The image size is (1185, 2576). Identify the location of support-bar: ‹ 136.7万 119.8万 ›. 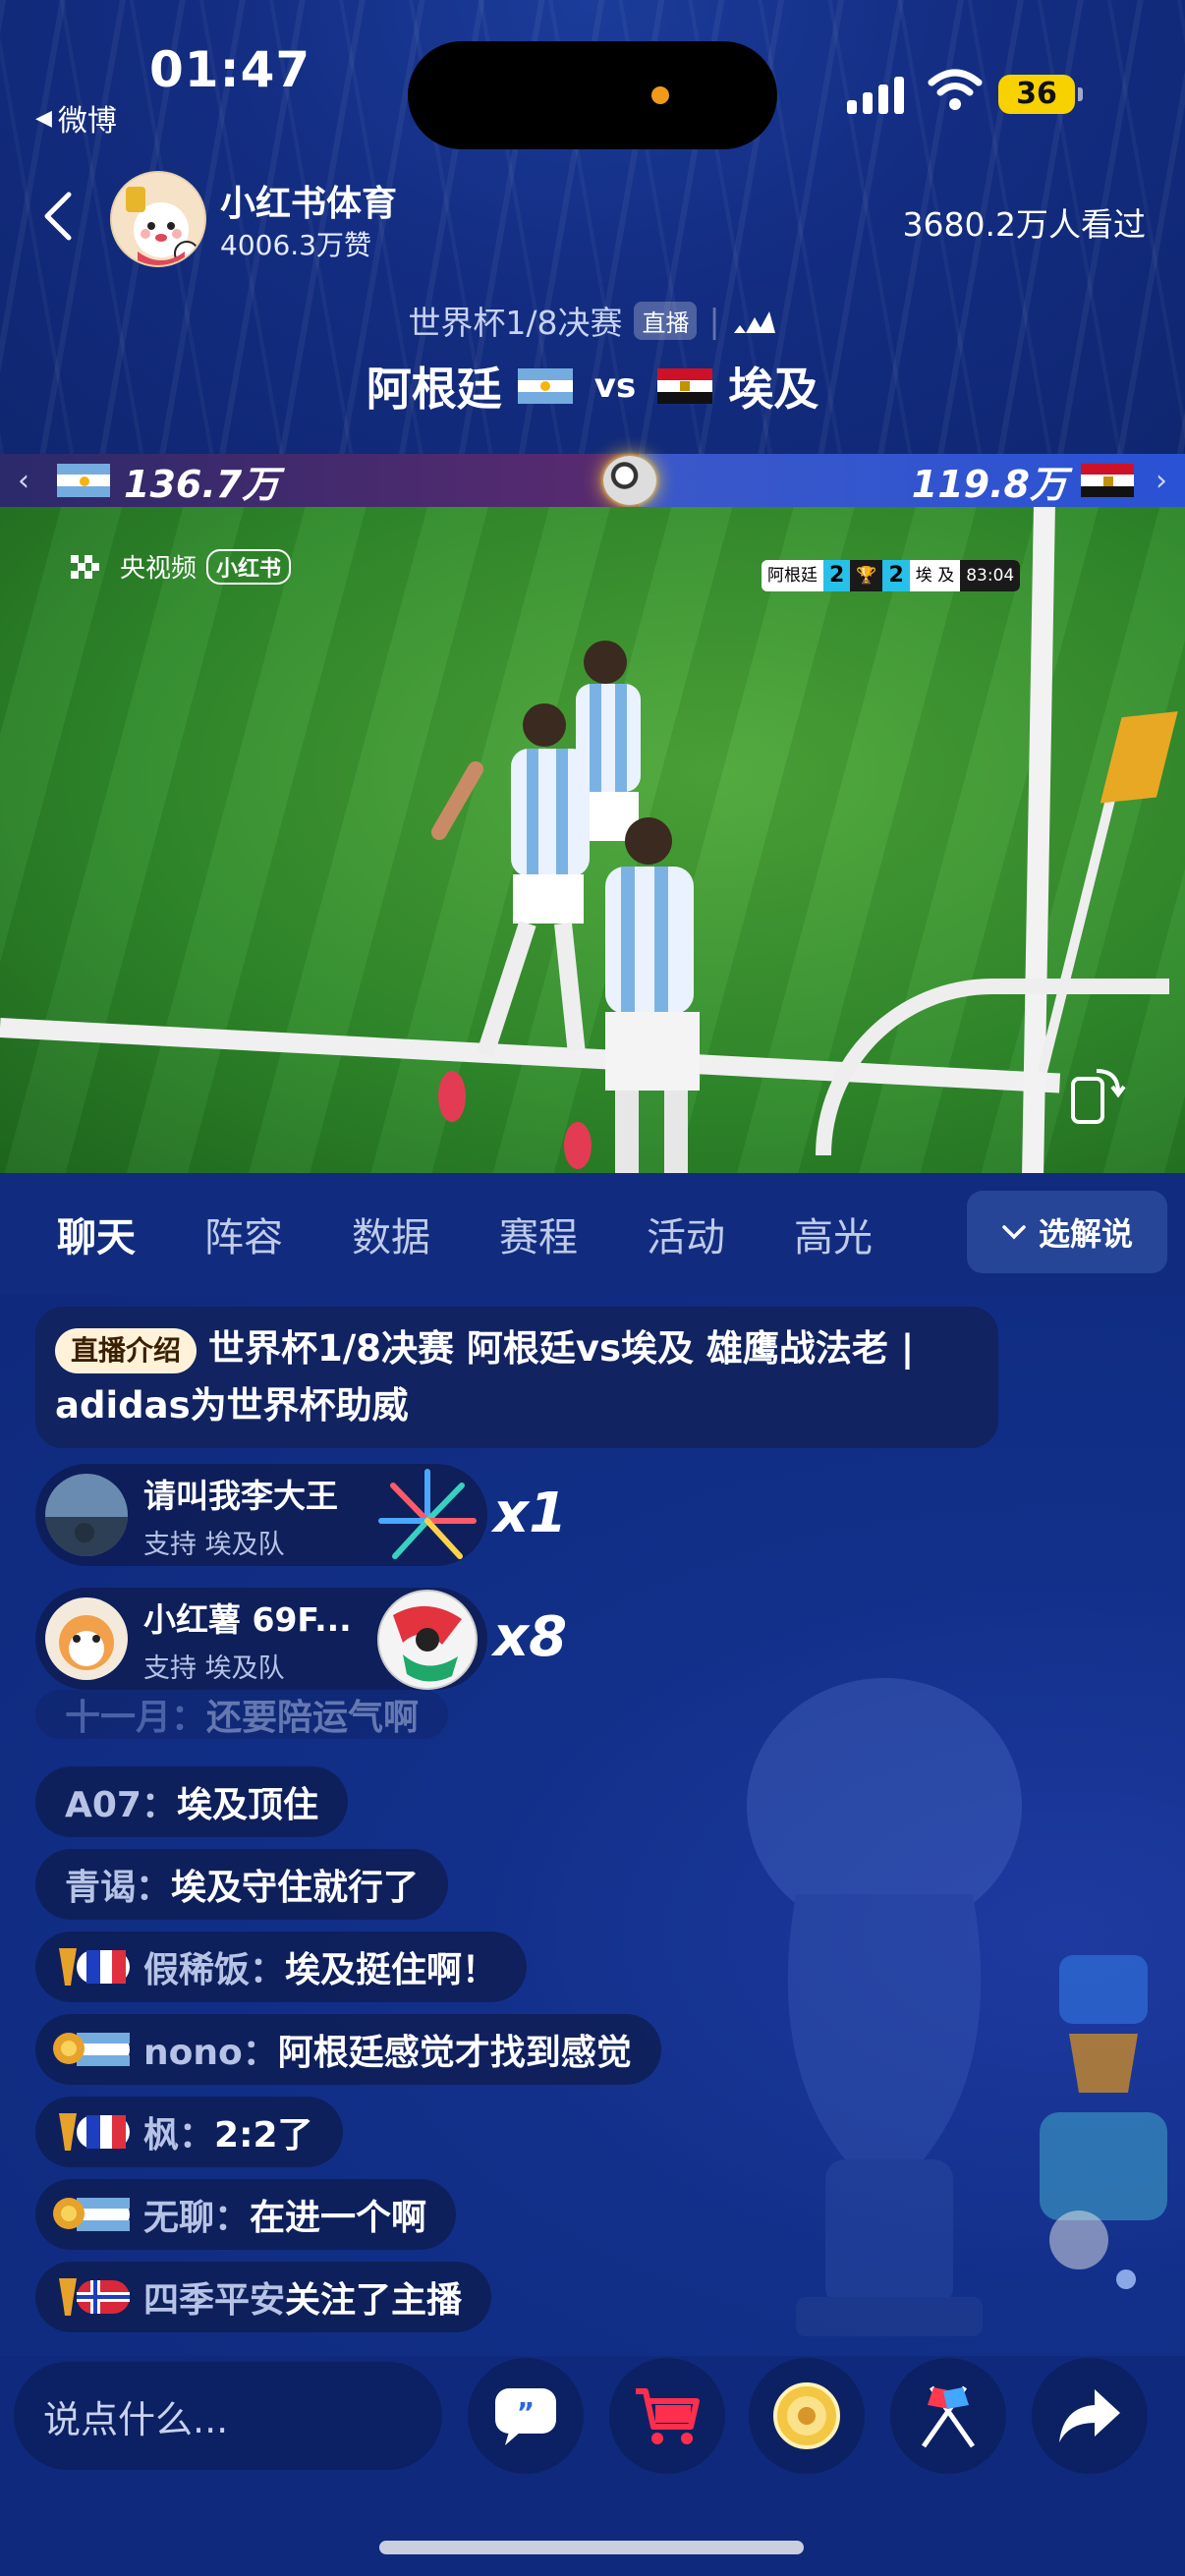
(592, 480).